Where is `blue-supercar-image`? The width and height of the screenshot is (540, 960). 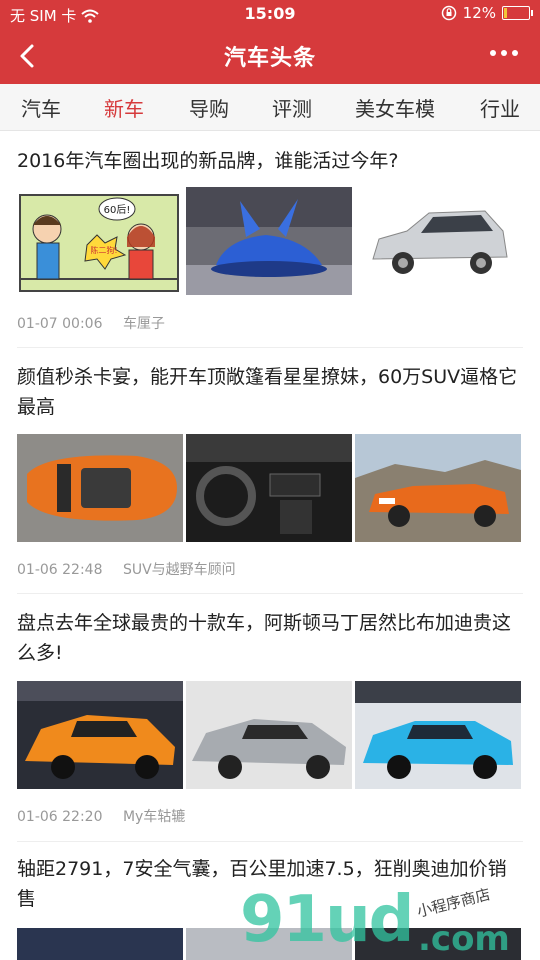
blue-supercar-image is located at coordinates (269, 241).